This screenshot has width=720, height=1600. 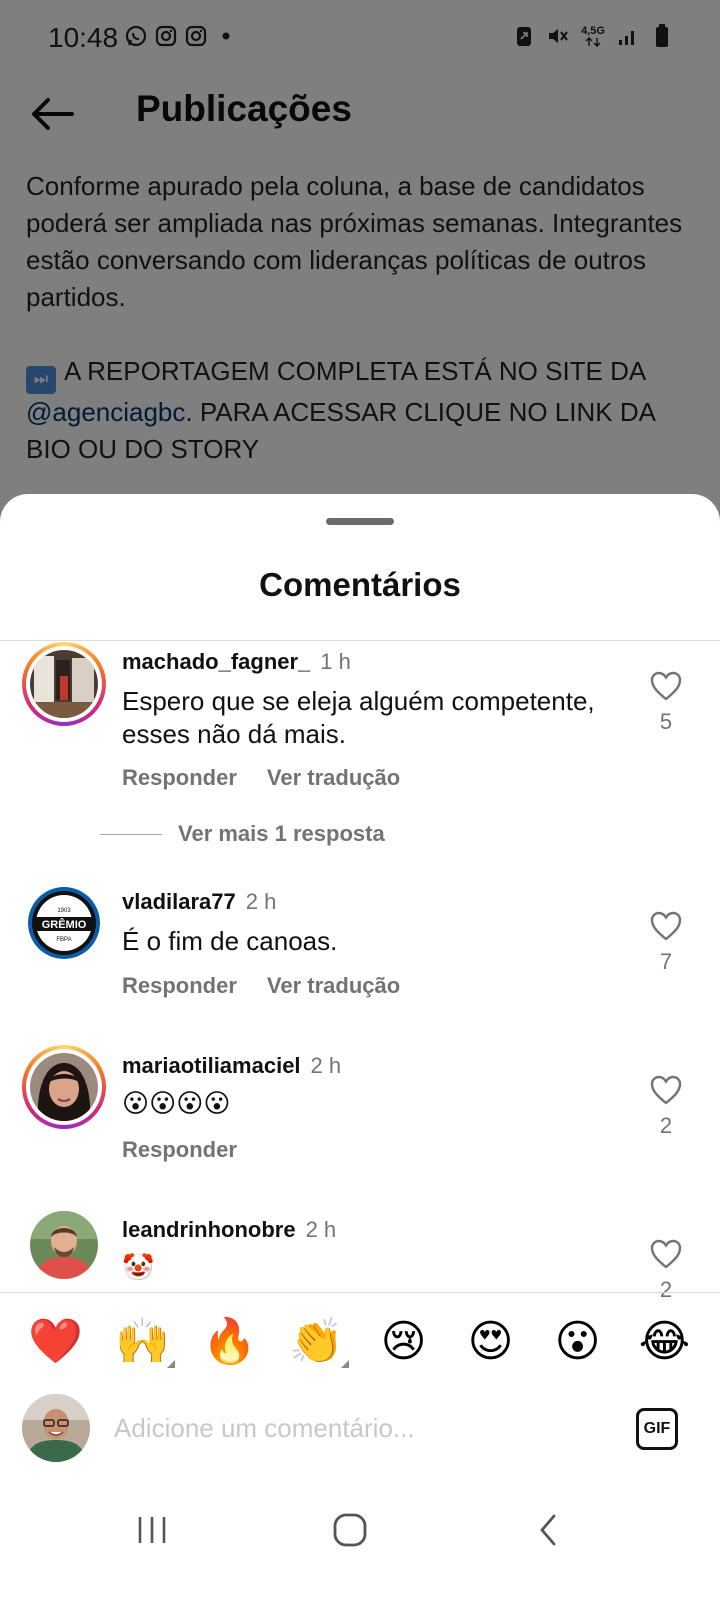 What do you see at coordinates (242, 834) in the screenshot?
I see `view-more-replies: Ver mais 1 resposta` at bounding box center [242, 834].